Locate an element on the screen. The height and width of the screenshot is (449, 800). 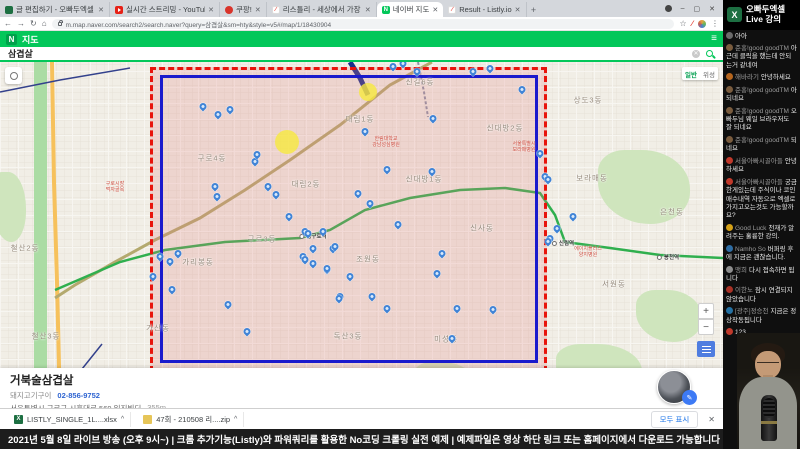
reload-icon: ↻ is located at coordinates (33, 23).